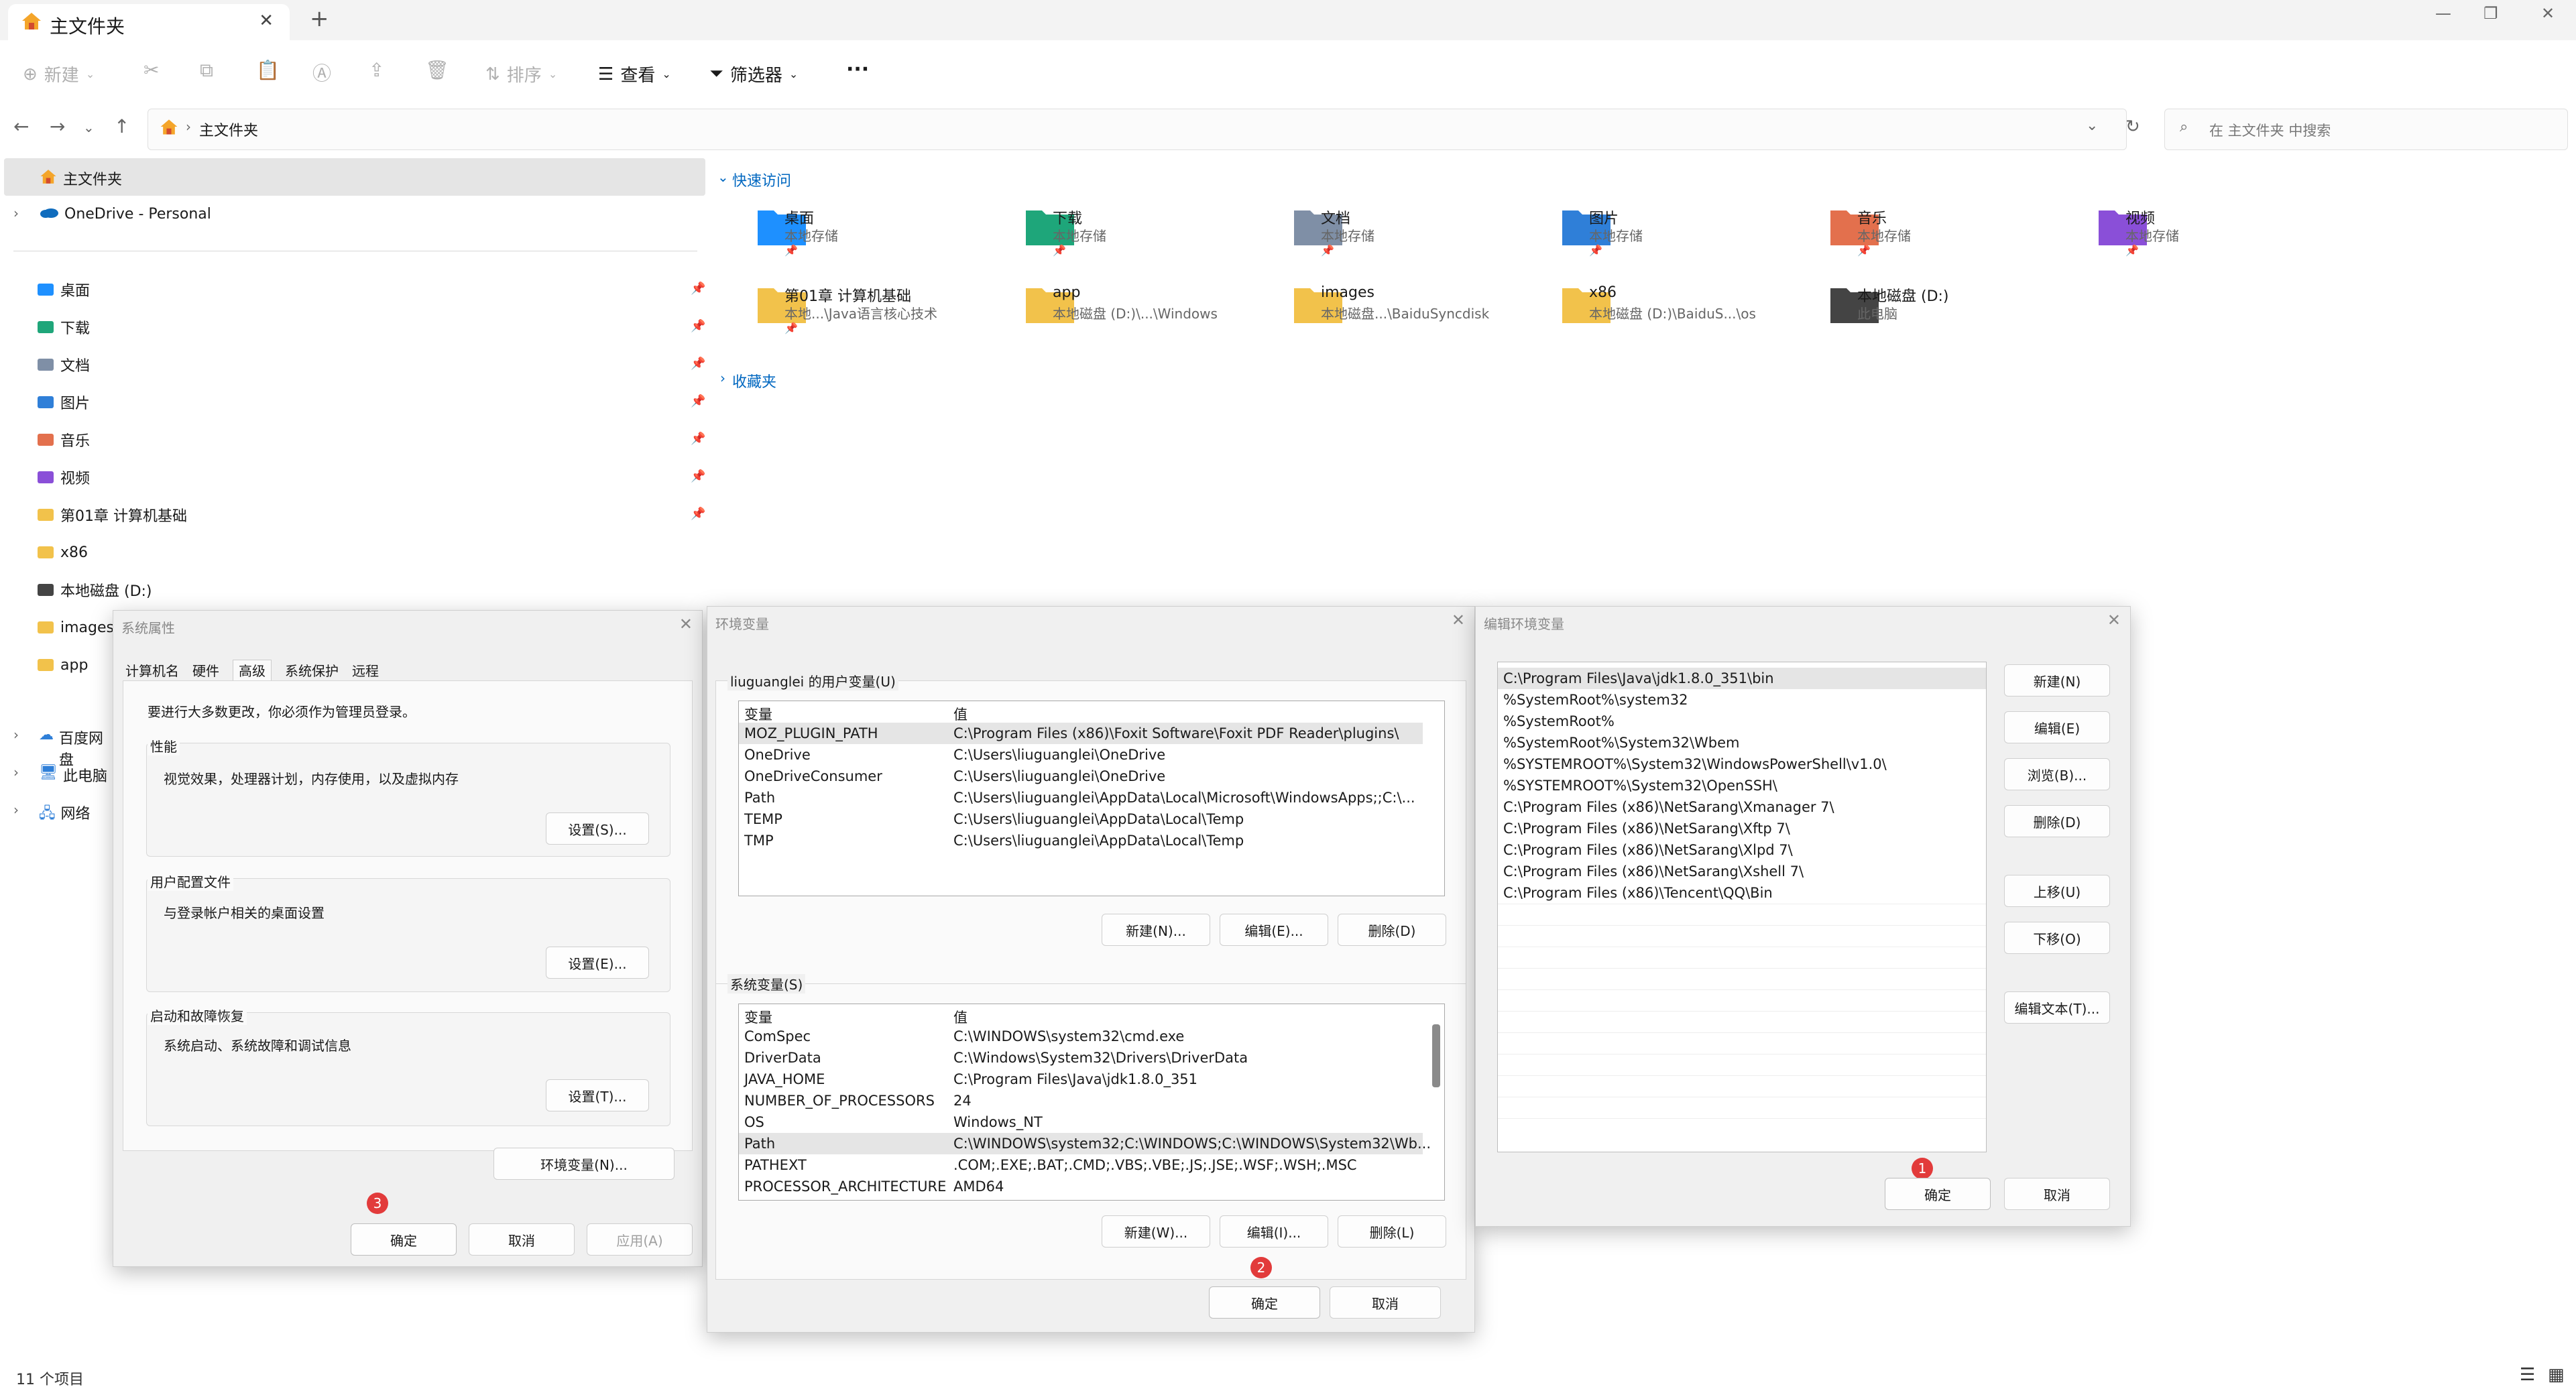 The image size is (2576, 1393). I want to click on scrollbar-thumb, so click(1436, 1056).